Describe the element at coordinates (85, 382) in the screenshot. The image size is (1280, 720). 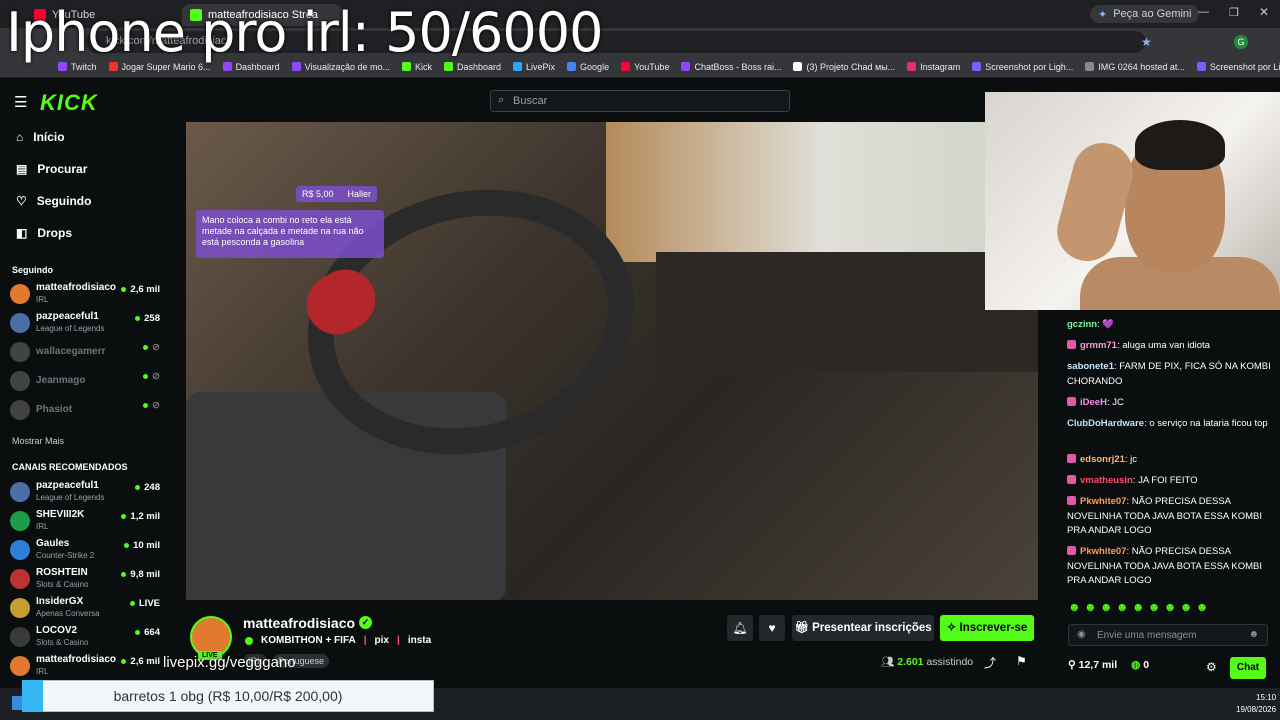
I see `channel-item: Jeanmago ⊘` at that location.